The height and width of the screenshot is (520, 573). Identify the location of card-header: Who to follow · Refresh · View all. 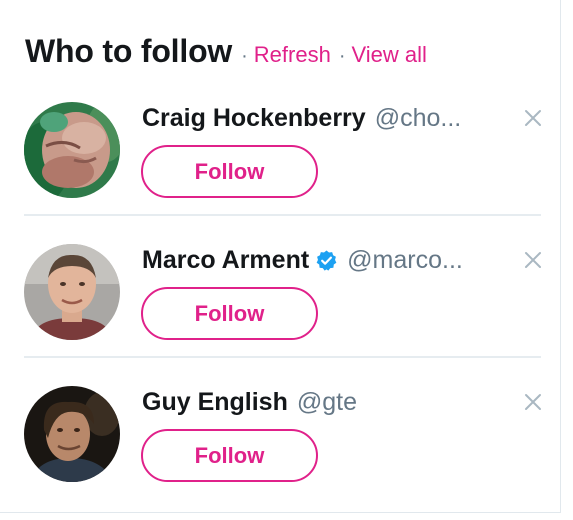
(226, 51).